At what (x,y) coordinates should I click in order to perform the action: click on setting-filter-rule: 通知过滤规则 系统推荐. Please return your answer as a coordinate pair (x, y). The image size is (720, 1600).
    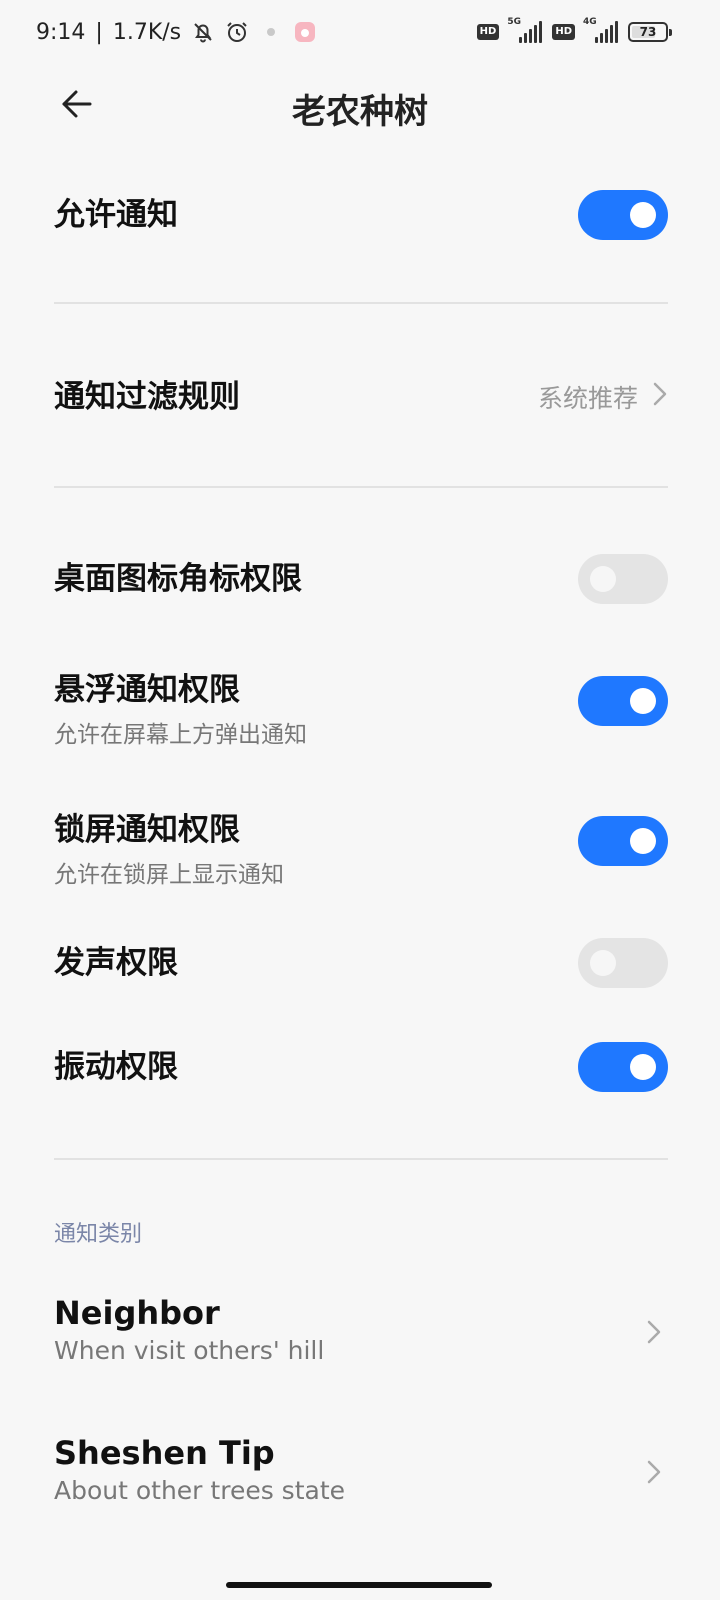
    Looking at the image, I should click on (361, 397).